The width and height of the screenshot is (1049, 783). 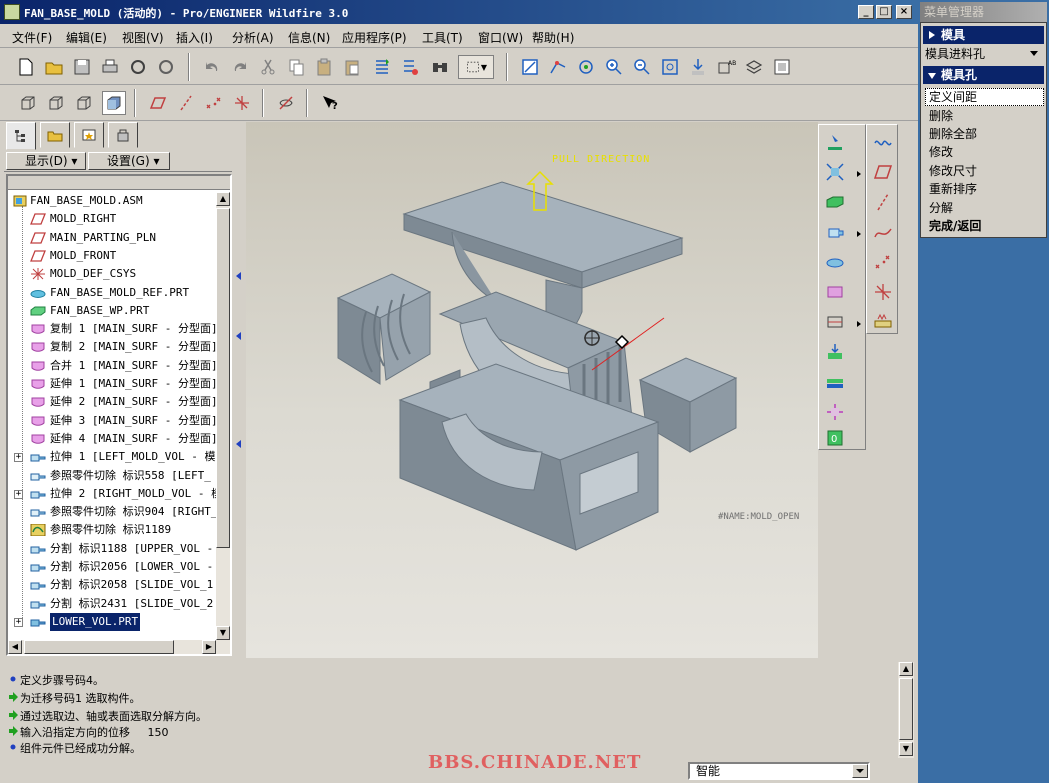 What do you see at coordinates (129, 161) in the screenshot?
I see `settings-menu-button: 设置(G) ▾` at bounding box center [129, 161].